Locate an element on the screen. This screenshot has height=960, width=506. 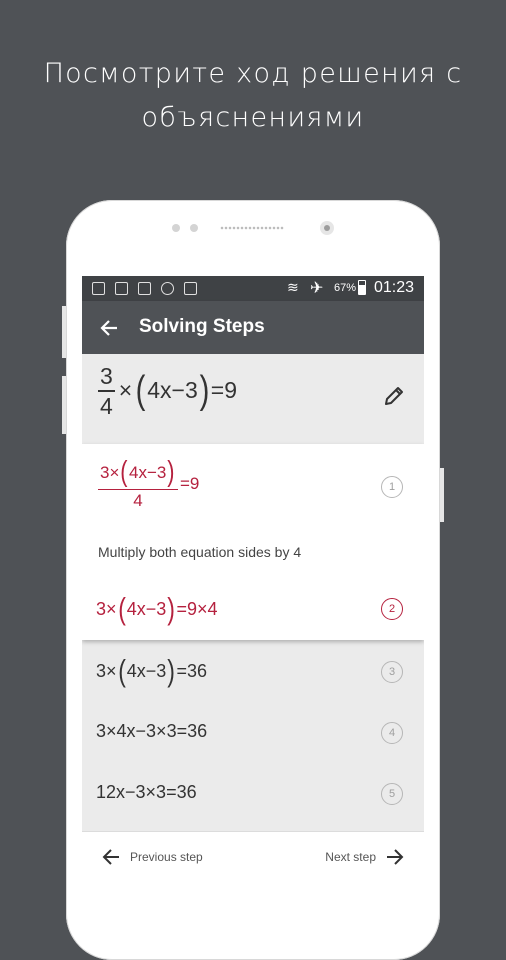
step-number-badge-5: 5 is located at coordinates (392, 794).